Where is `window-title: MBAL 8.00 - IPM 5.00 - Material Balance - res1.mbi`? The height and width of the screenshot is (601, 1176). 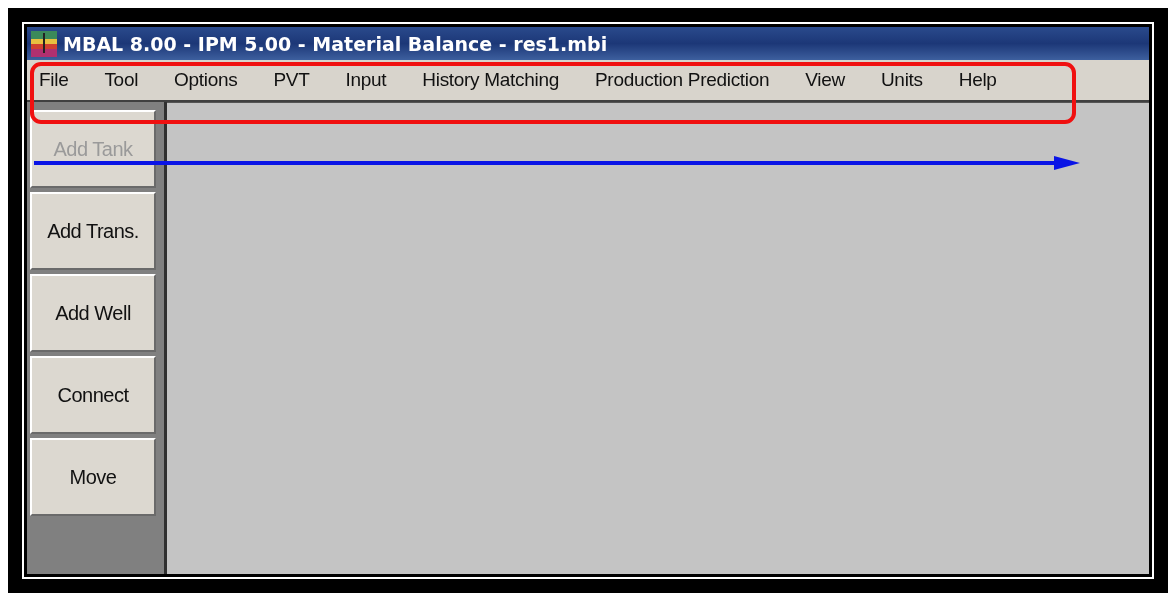 window-title: MBAL 8.00 - IPM 5.00 - Material Balance - res1.mbi is located at coordinates (335, 43).